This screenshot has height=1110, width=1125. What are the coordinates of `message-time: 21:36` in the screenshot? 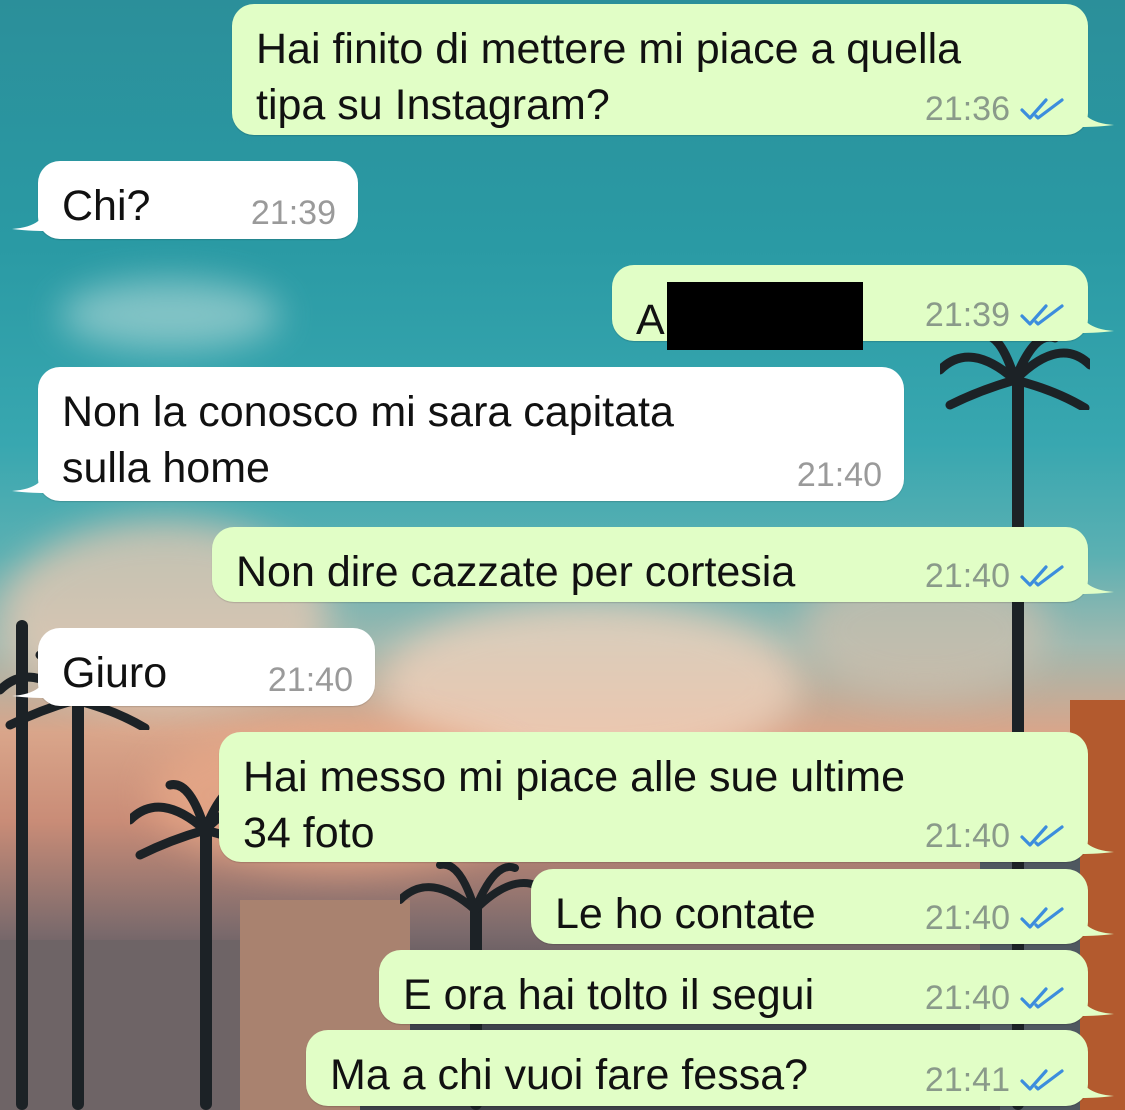 It's located at (967, 109).